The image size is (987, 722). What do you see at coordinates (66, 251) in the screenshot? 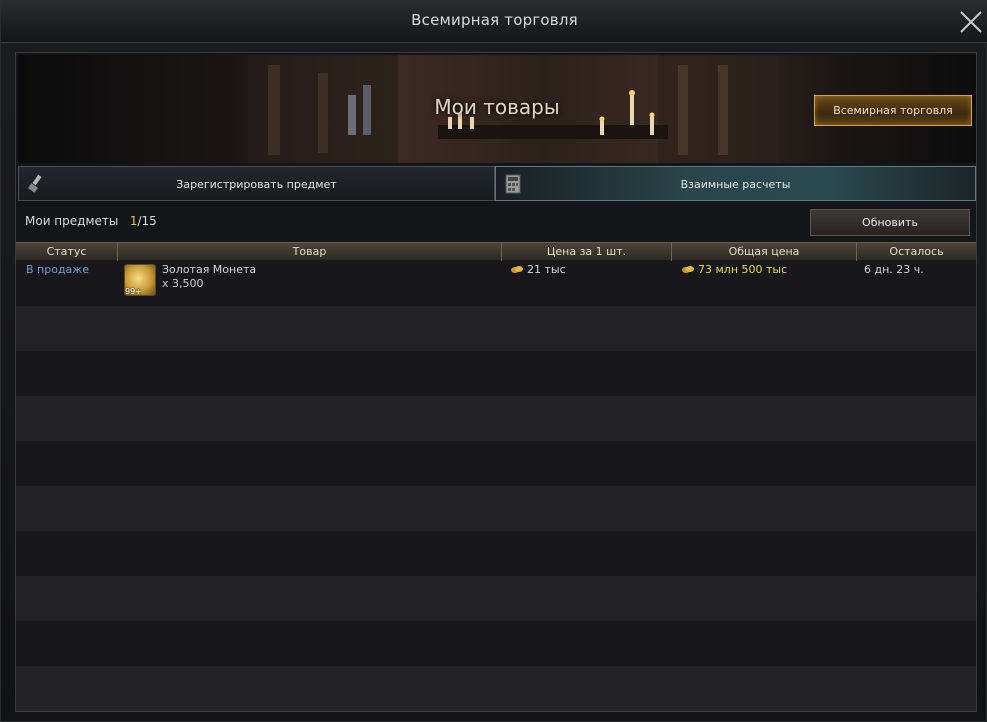
I see `header-status: Статус` at bounding box center [66, 251].